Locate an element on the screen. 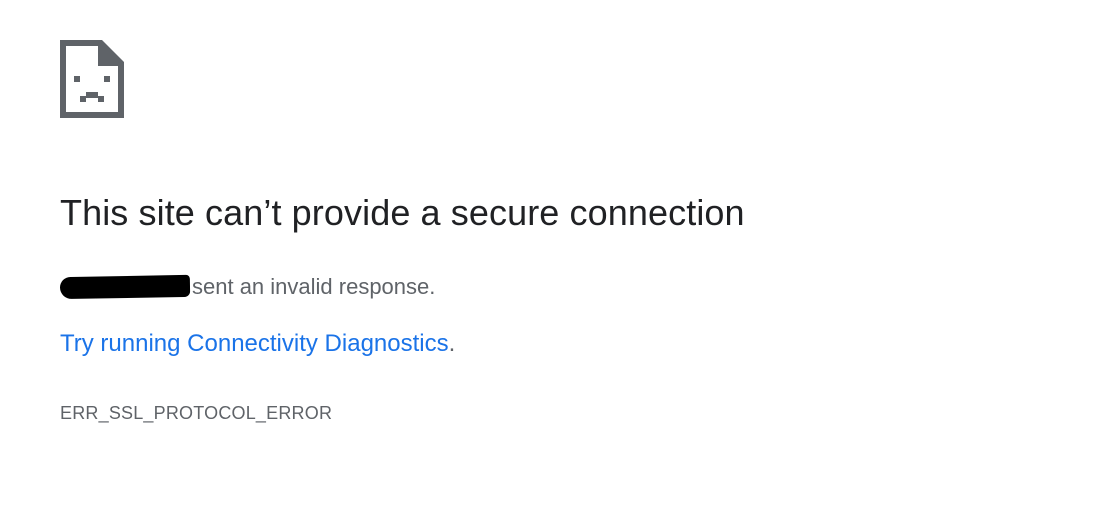  error-description-text: sent an invalid response. is located at coordinates (314, 286).